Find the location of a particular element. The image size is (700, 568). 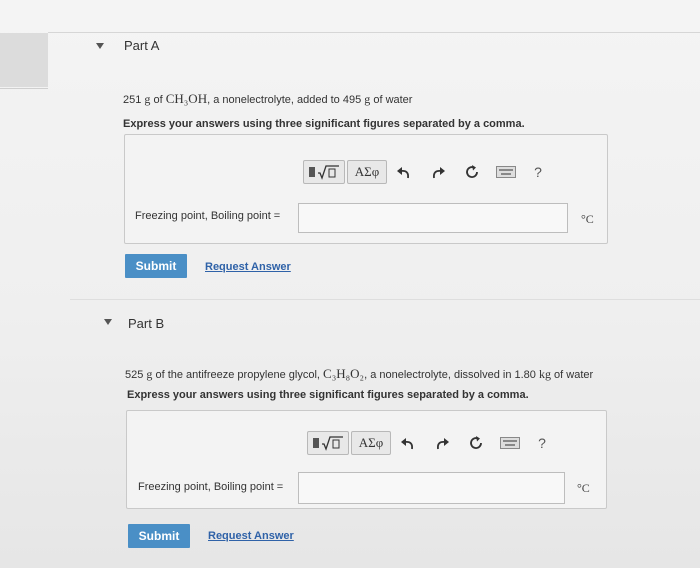

mass-value: 251 is located at coordinates (132, 100).